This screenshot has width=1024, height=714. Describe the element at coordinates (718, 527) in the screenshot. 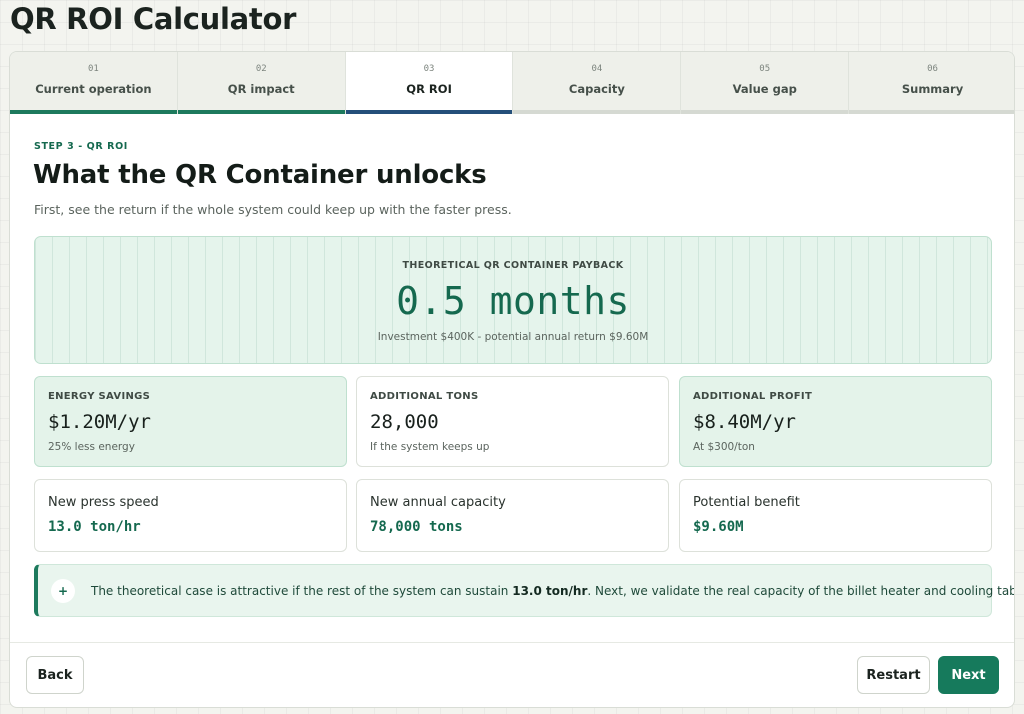

I see `stat-value: $9.60M` at that location.